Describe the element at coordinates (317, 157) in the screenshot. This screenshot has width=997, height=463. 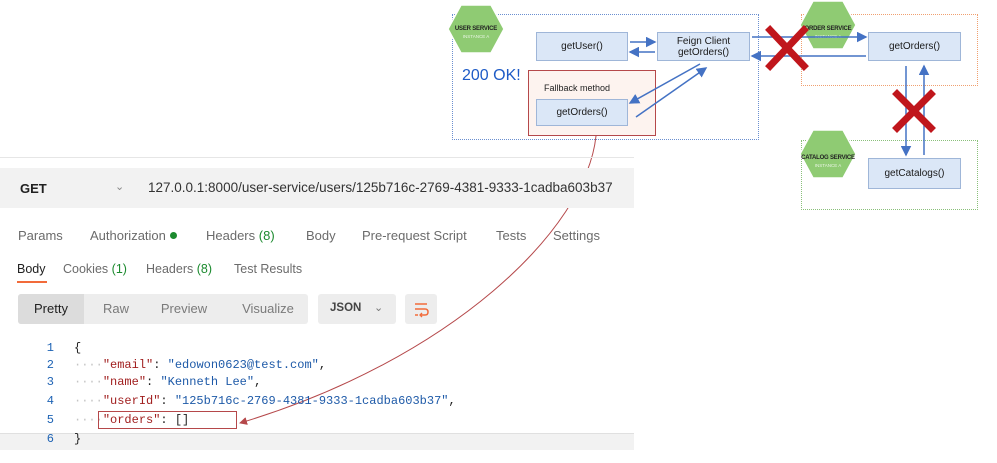
I see `panel-divider` at that location.